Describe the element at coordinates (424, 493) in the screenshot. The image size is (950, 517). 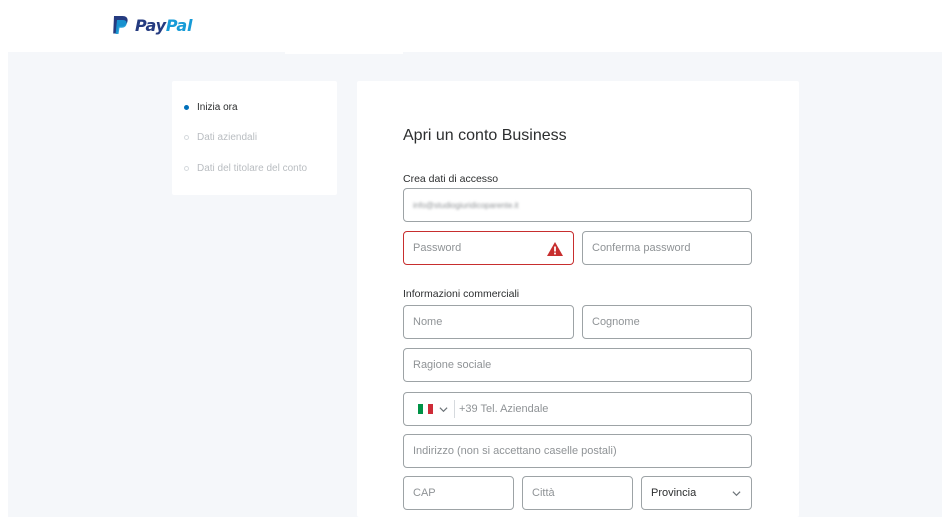
I see `zip-placeholder: CAP` at that location.